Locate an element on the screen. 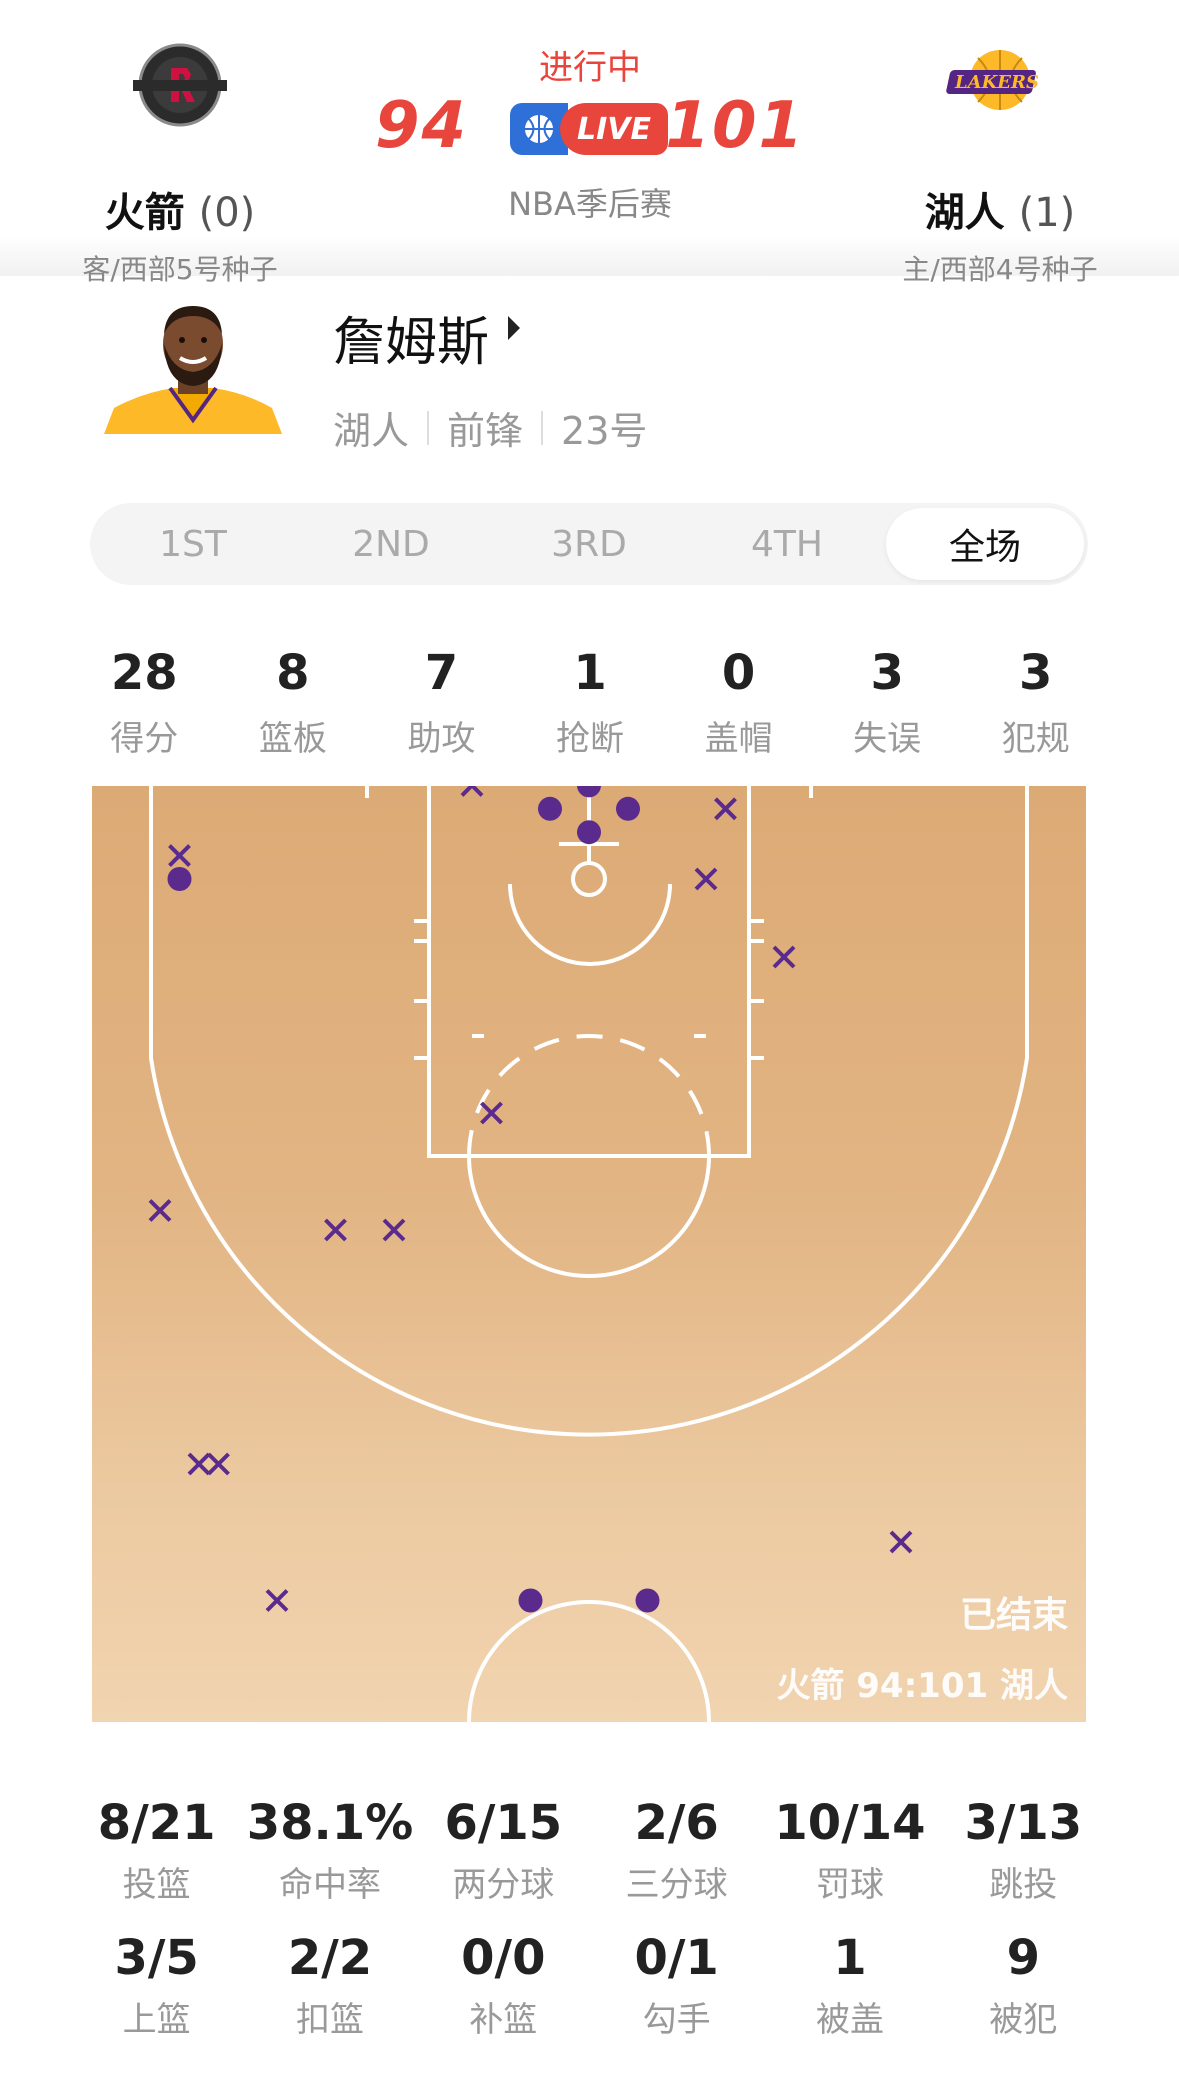  stat-fg-pct: 38.1% 命中率 is located at coordinates (329, 1850).